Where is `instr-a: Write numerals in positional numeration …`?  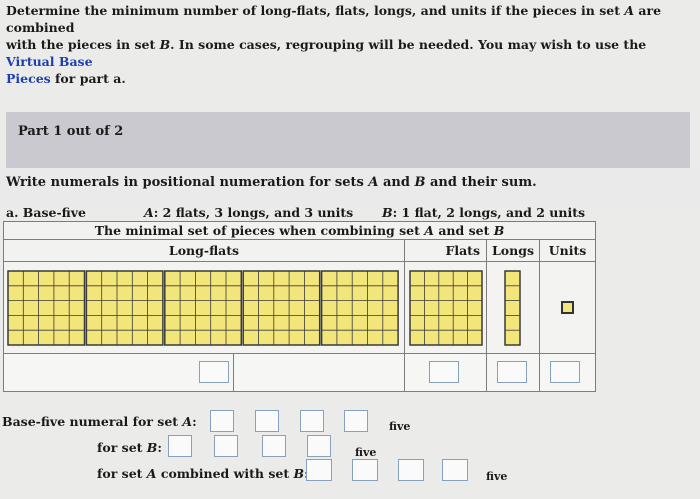
instr-a: Write numerals in positional numeration … is located at coordinates (187, 182).